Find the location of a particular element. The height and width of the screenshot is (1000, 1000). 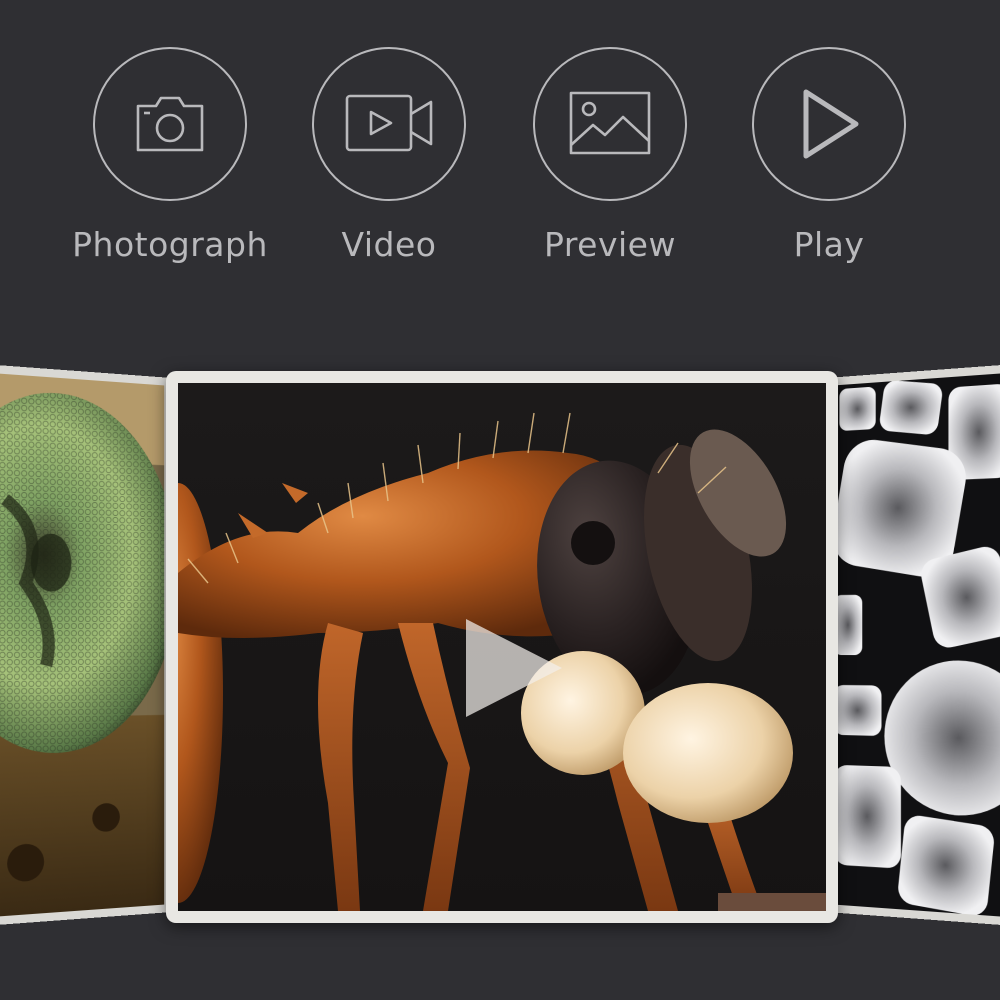

video-play-overlay is located at coordinates (513, 668).